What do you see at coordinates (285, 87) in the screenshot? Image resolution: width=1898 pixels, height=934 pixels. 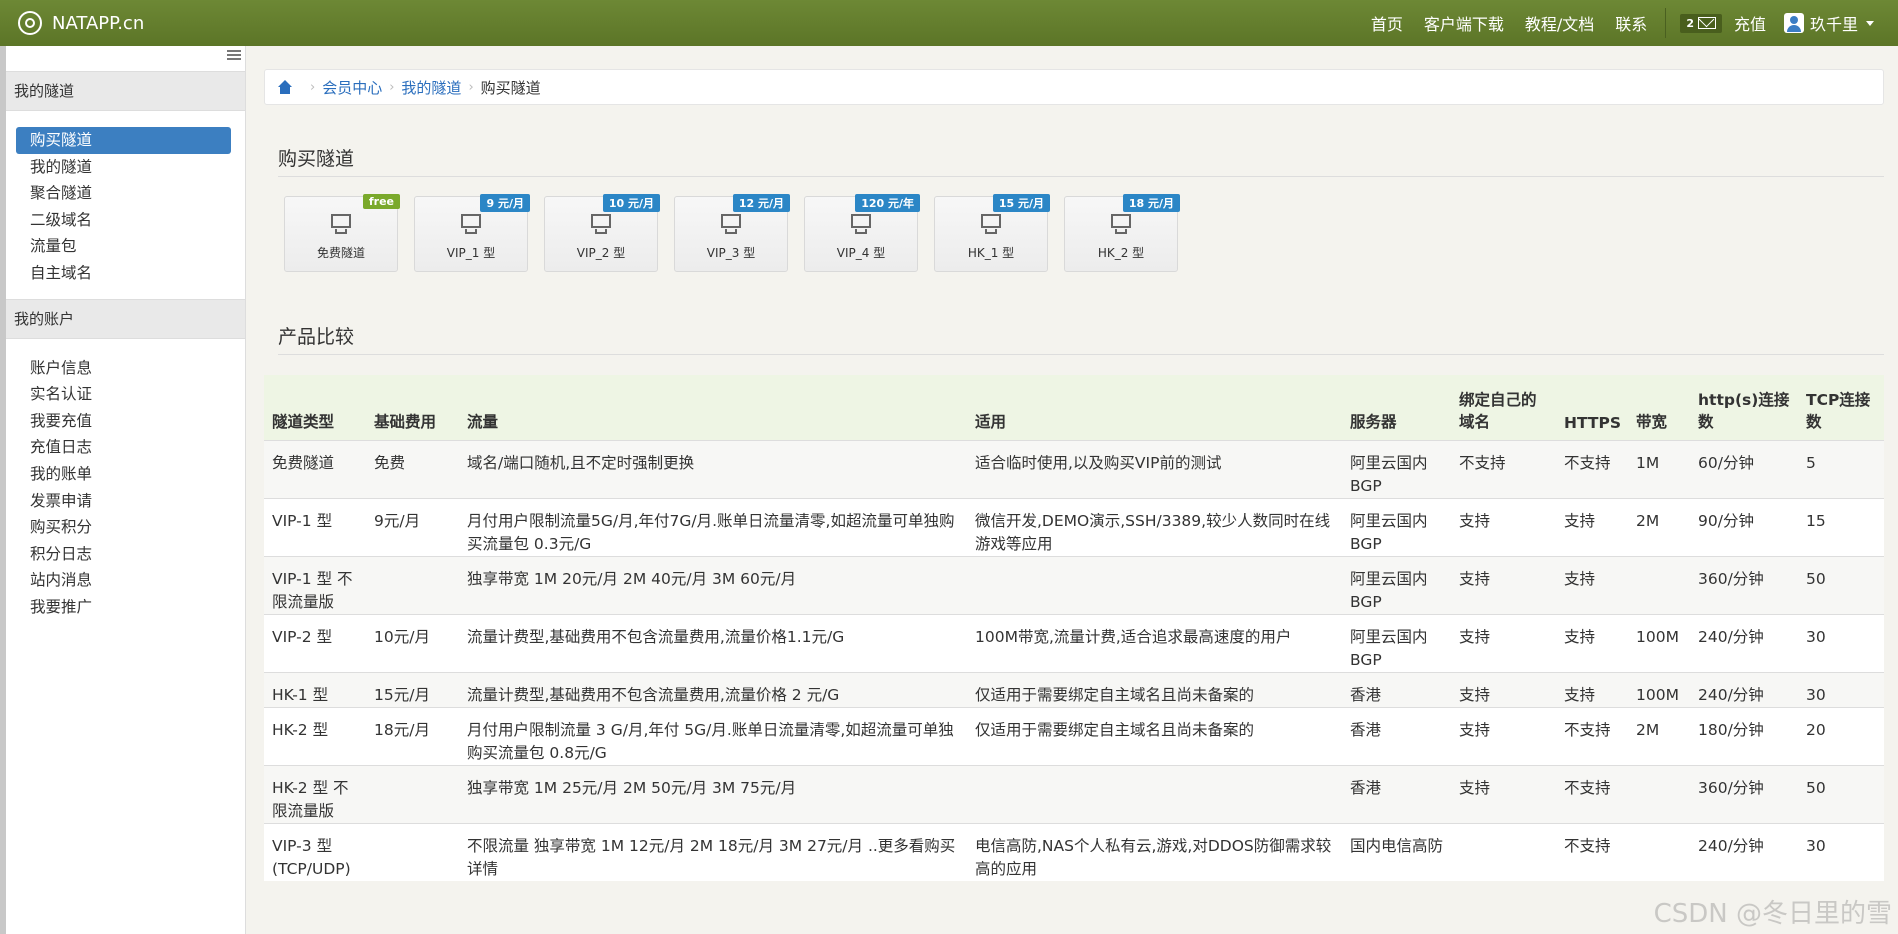 I see `home-icon` at bounding box center [285, 87].